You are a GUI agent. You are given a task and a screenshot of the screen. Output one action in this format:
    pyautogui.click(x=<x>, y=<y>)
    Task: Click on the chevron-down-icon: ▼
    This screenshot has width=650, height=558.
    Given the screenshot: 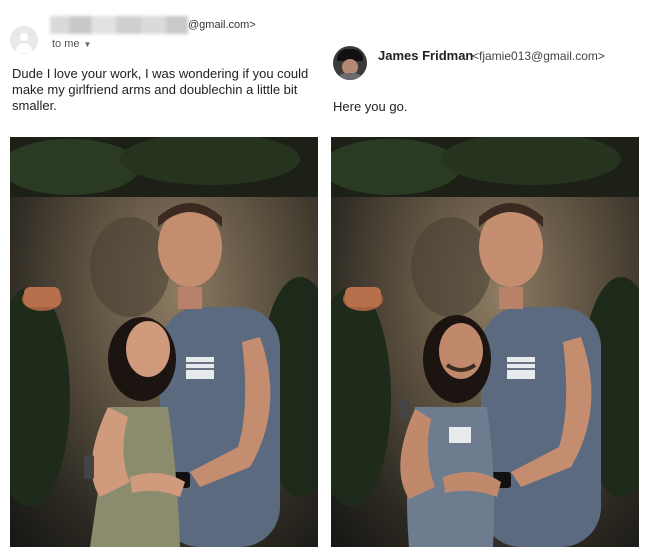 What is the action you would take?
    pyautogui.click(x=88, y=44)
    